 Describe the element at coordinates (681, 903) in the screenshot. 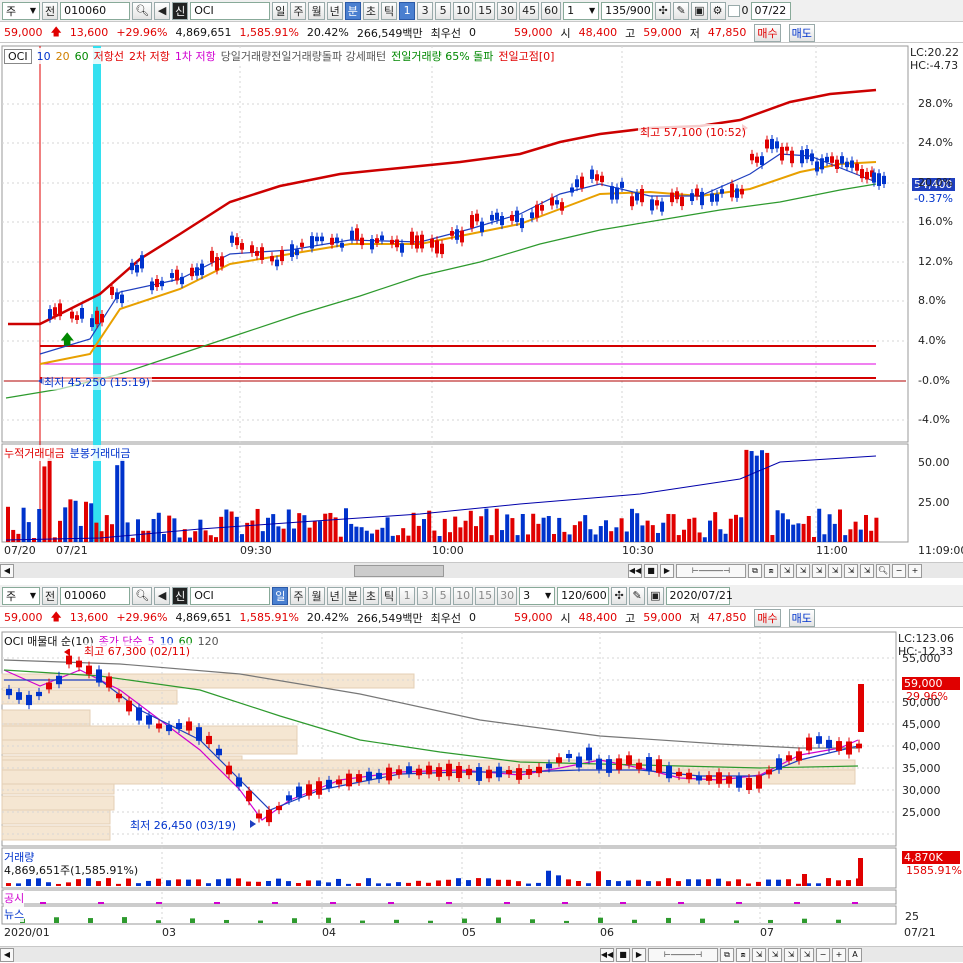

I see `notice-mark` at that location.